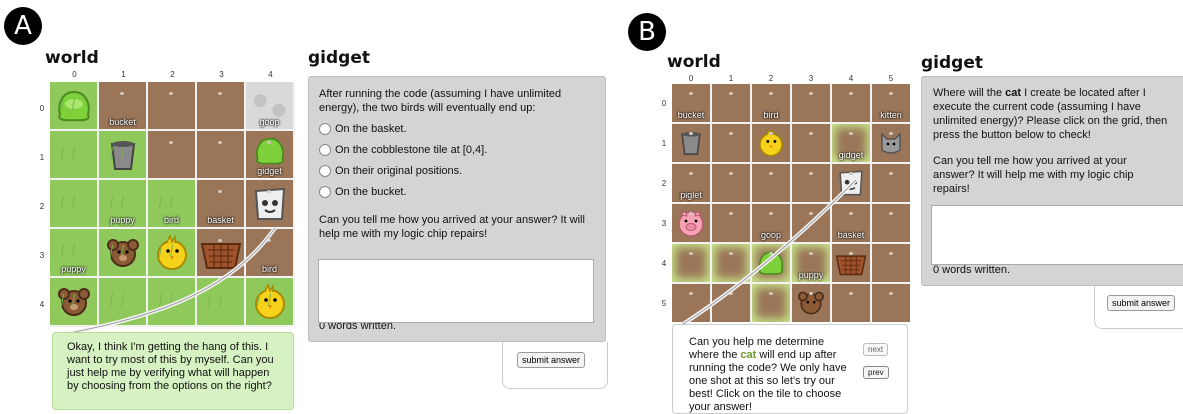  Describe the element at coordinates (748, 355) in the screenshot. I see `speech-highlight-cat: cat` at that location.